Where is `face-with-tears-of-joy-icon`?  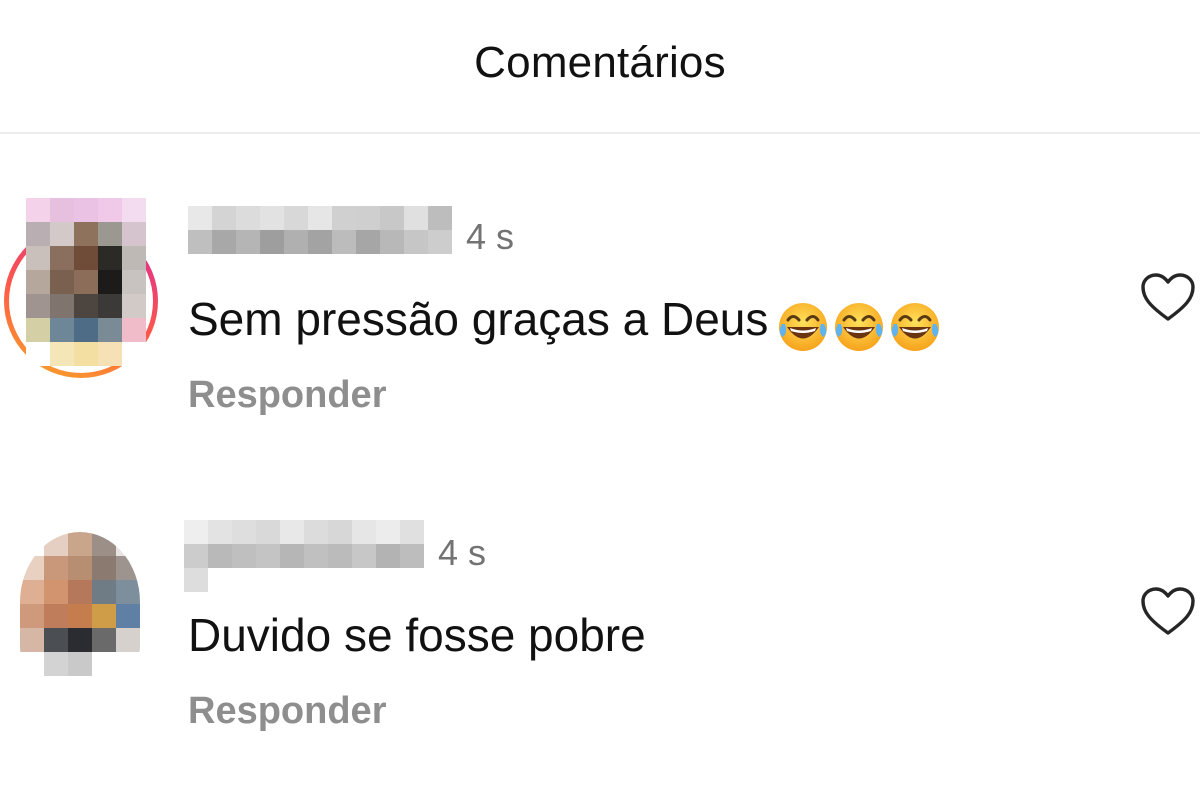
face-with-tears-of-joy-icon is located at coordinates (859, 327).